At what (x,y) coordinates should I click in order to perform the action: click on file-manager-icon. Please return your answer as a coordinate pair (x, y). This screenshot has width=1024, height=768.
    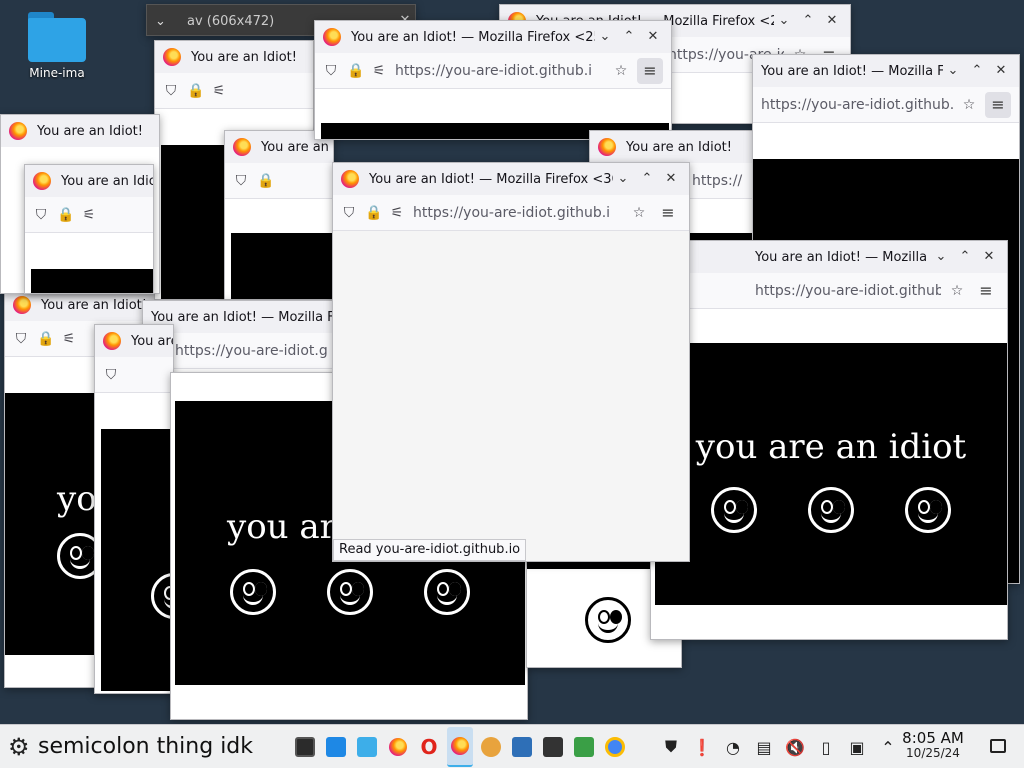
    Looking at the image, I should click on (367, 747).